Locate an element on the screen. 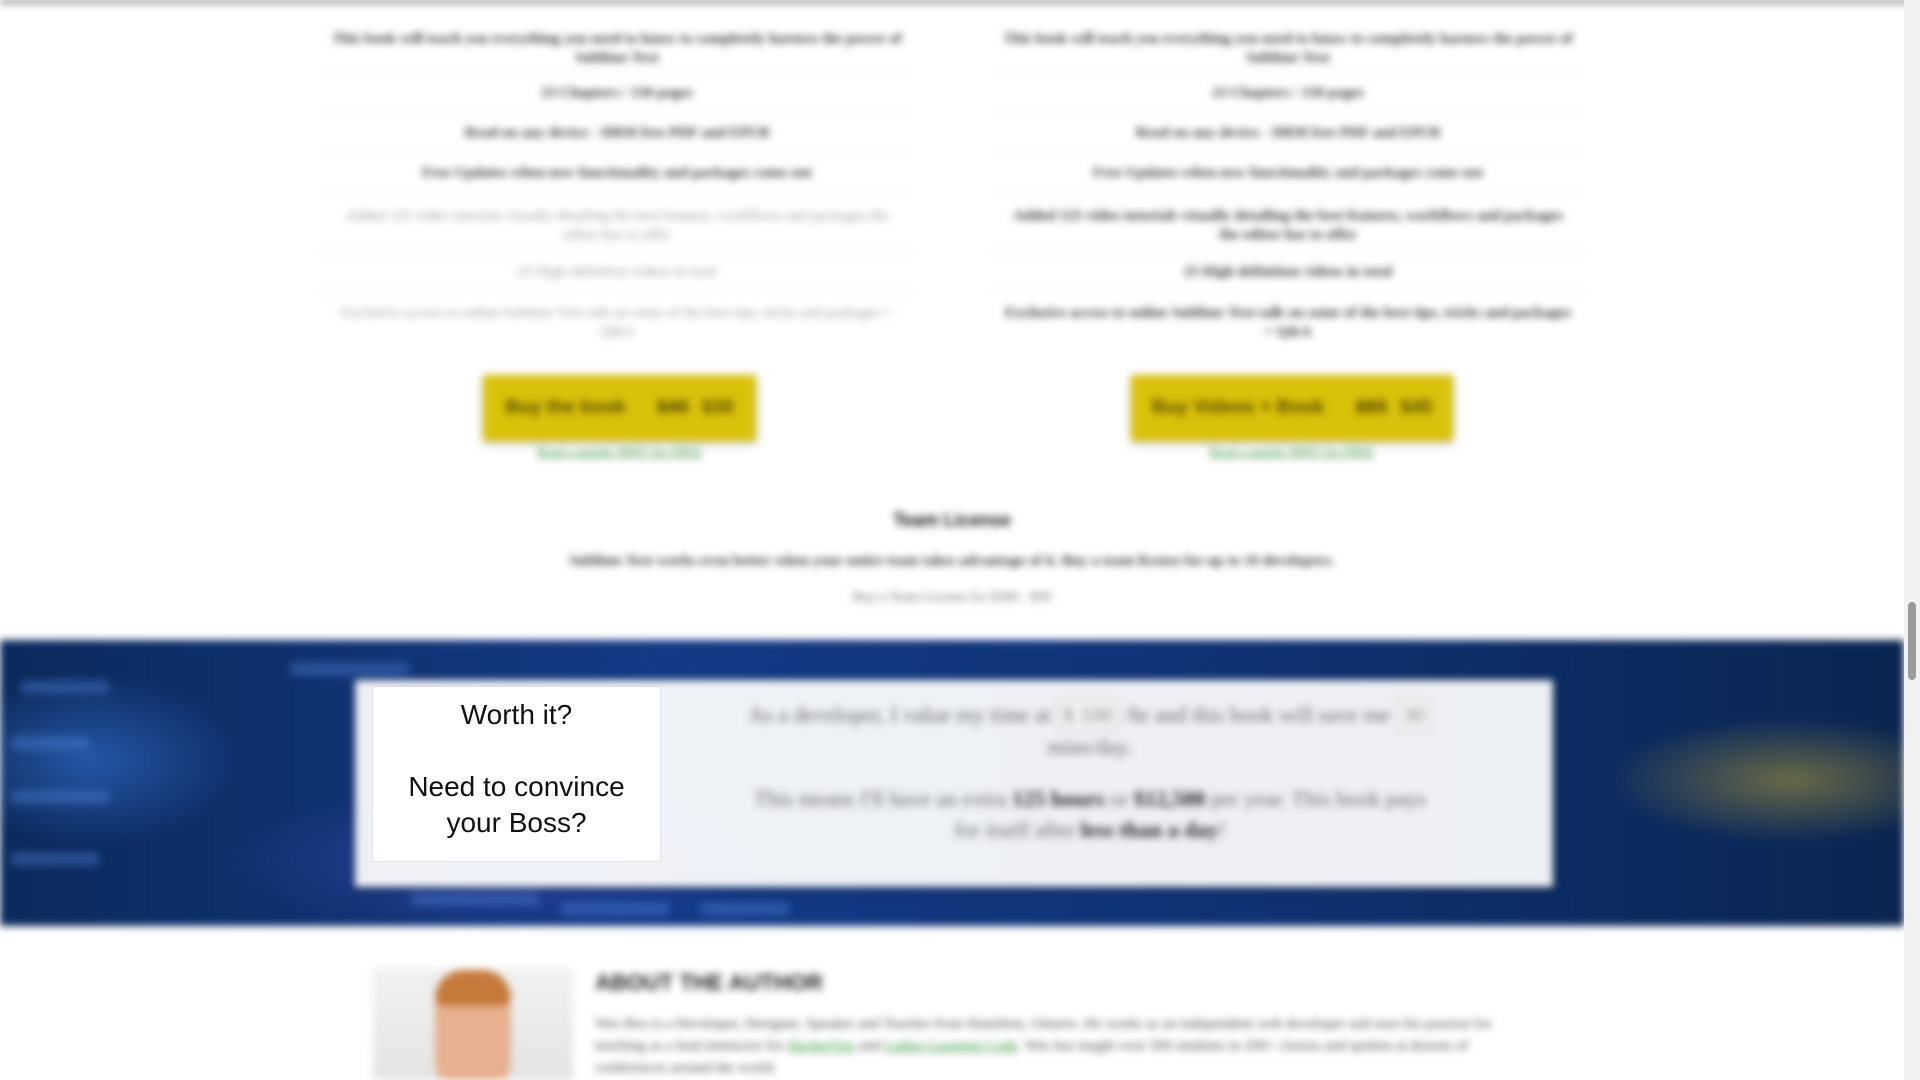 This screenshot has height=1080, width=1920. scrollbar-track is located at coordinates (1912, 540).